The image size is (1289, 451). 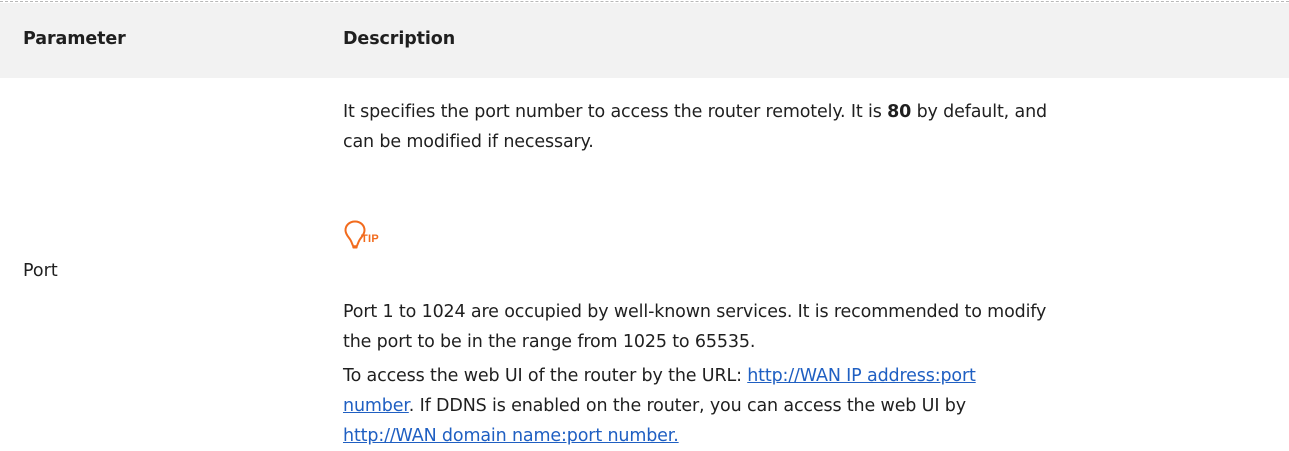 I want to click on text-segment: by default, and, so click(x=979, y=112).